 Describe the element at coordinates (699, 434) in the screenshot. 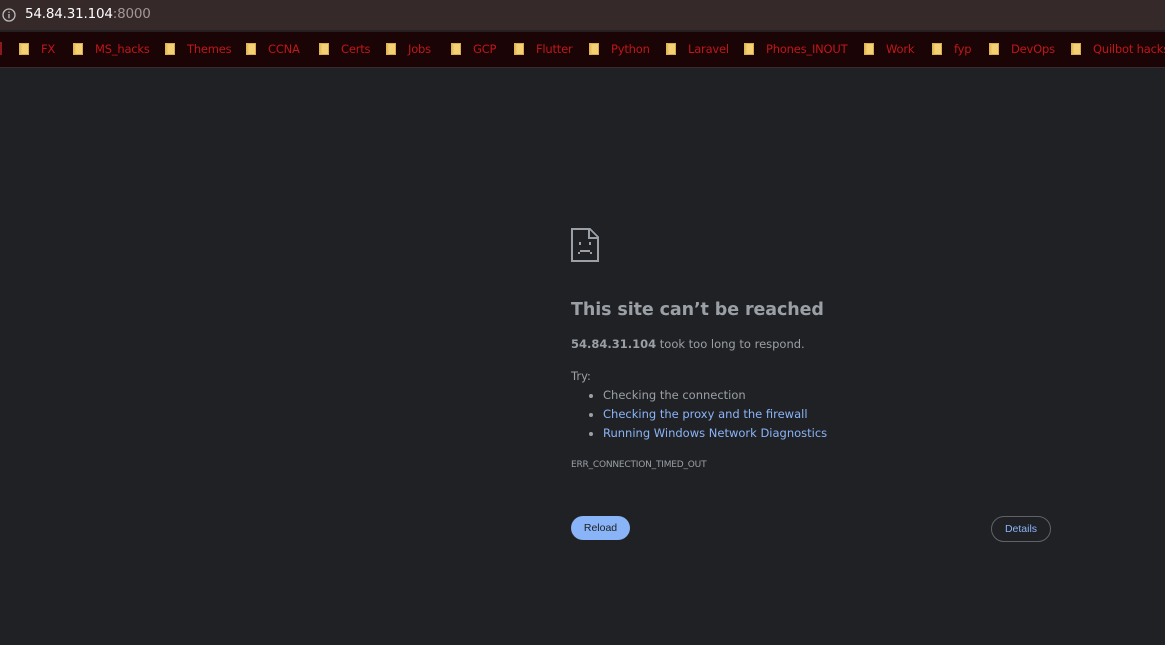

I see `suggestion-network-diagnostics-link: Running Windows Network Diagnostics` at that location.